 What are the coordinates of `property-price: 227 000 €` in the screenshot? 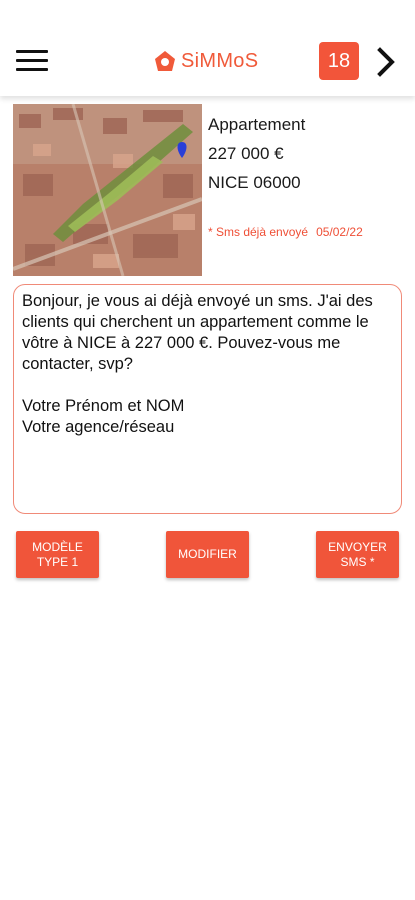 It's located at (246, 153).